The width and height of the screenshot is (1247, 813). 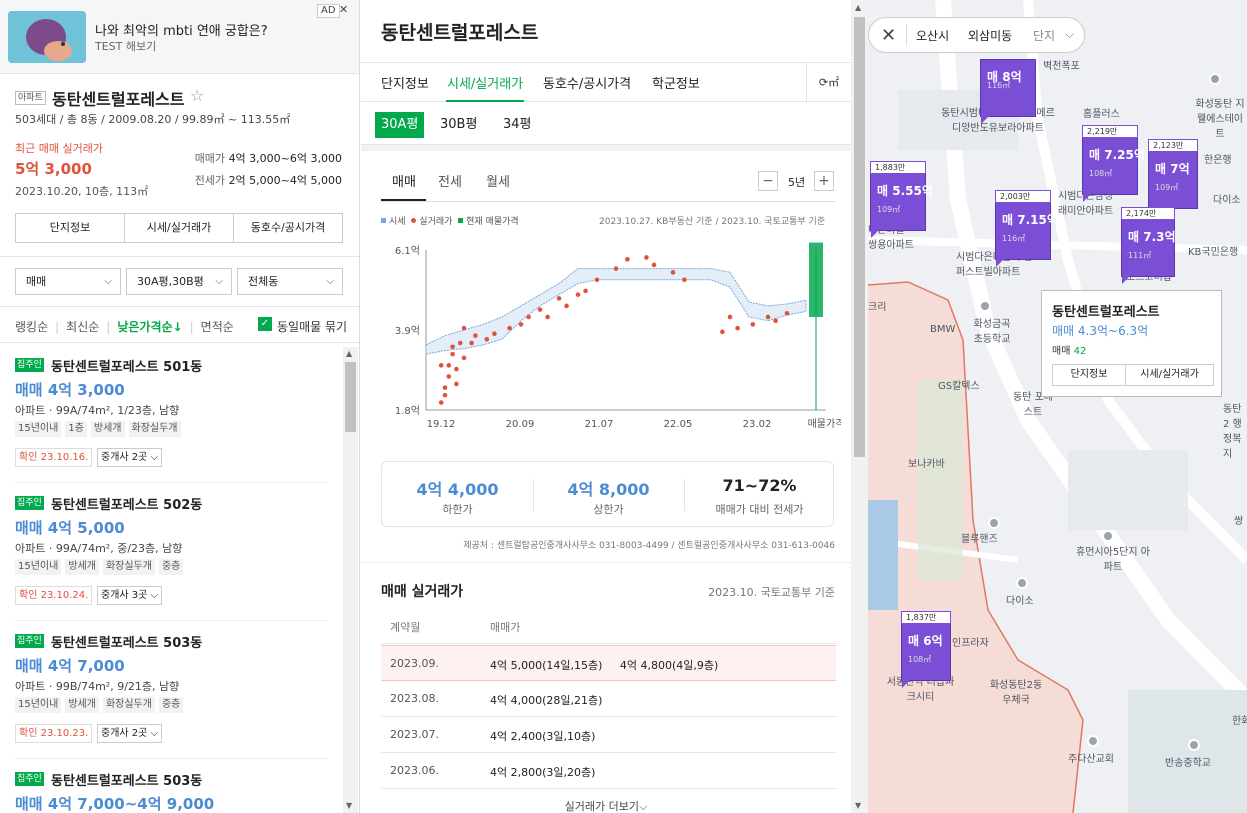 I want to click on complex-tab-info: 단지정보, so click(x=70, y=228).